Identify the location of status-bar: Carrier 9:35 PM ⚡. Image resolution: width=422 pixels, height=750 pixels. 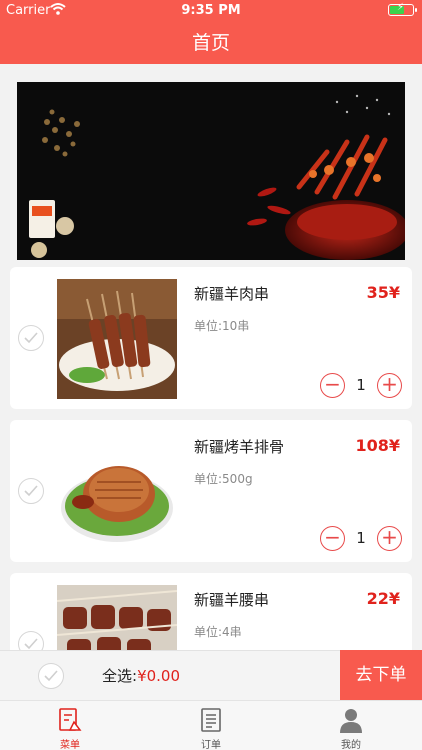
(211, 11).